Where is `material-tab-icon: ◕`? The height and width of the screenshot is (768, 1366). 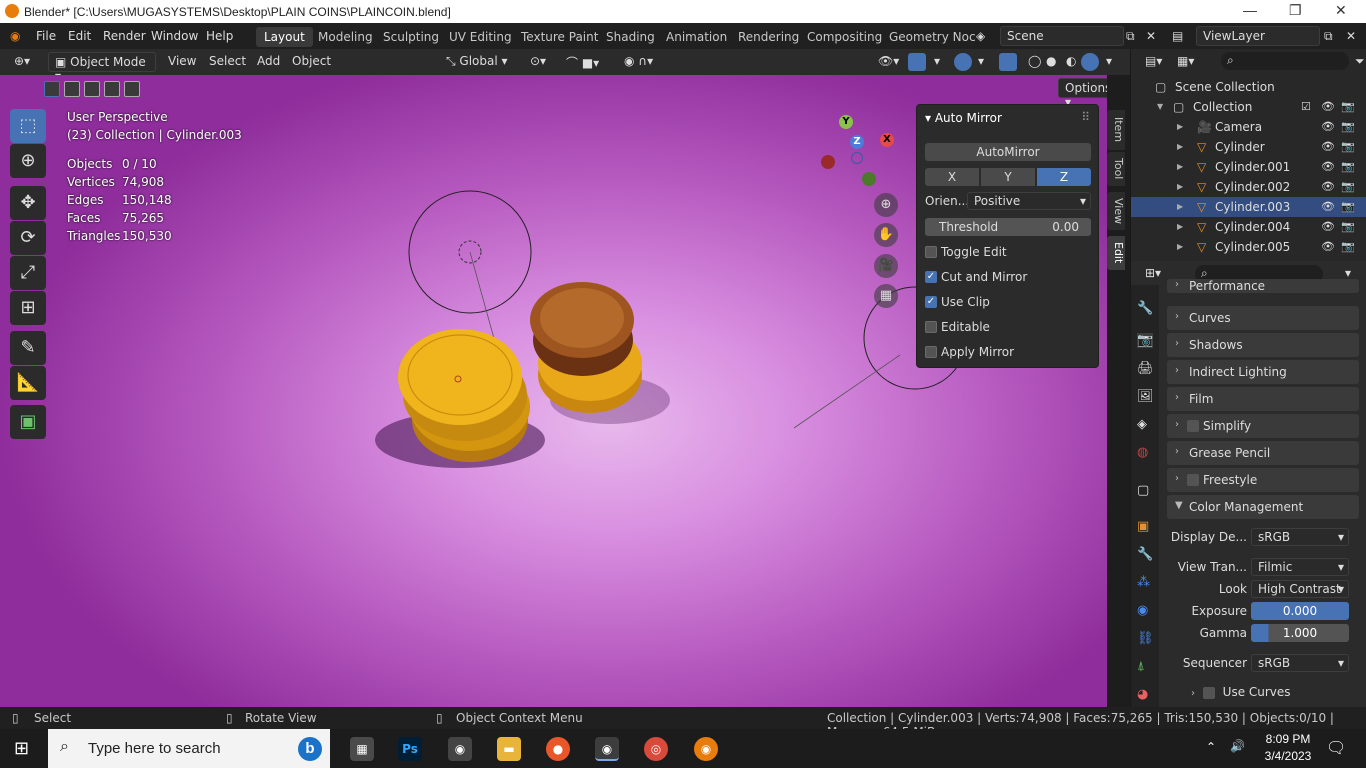 material-tab-icon: ◕ is located at coordinates (1142, 694).